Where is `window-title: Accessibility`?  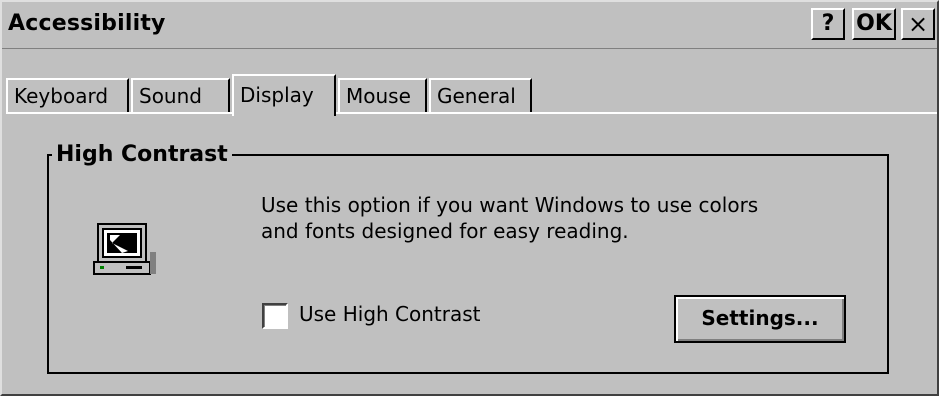 window-title: Accessibility is located at coordinates (87, 23).